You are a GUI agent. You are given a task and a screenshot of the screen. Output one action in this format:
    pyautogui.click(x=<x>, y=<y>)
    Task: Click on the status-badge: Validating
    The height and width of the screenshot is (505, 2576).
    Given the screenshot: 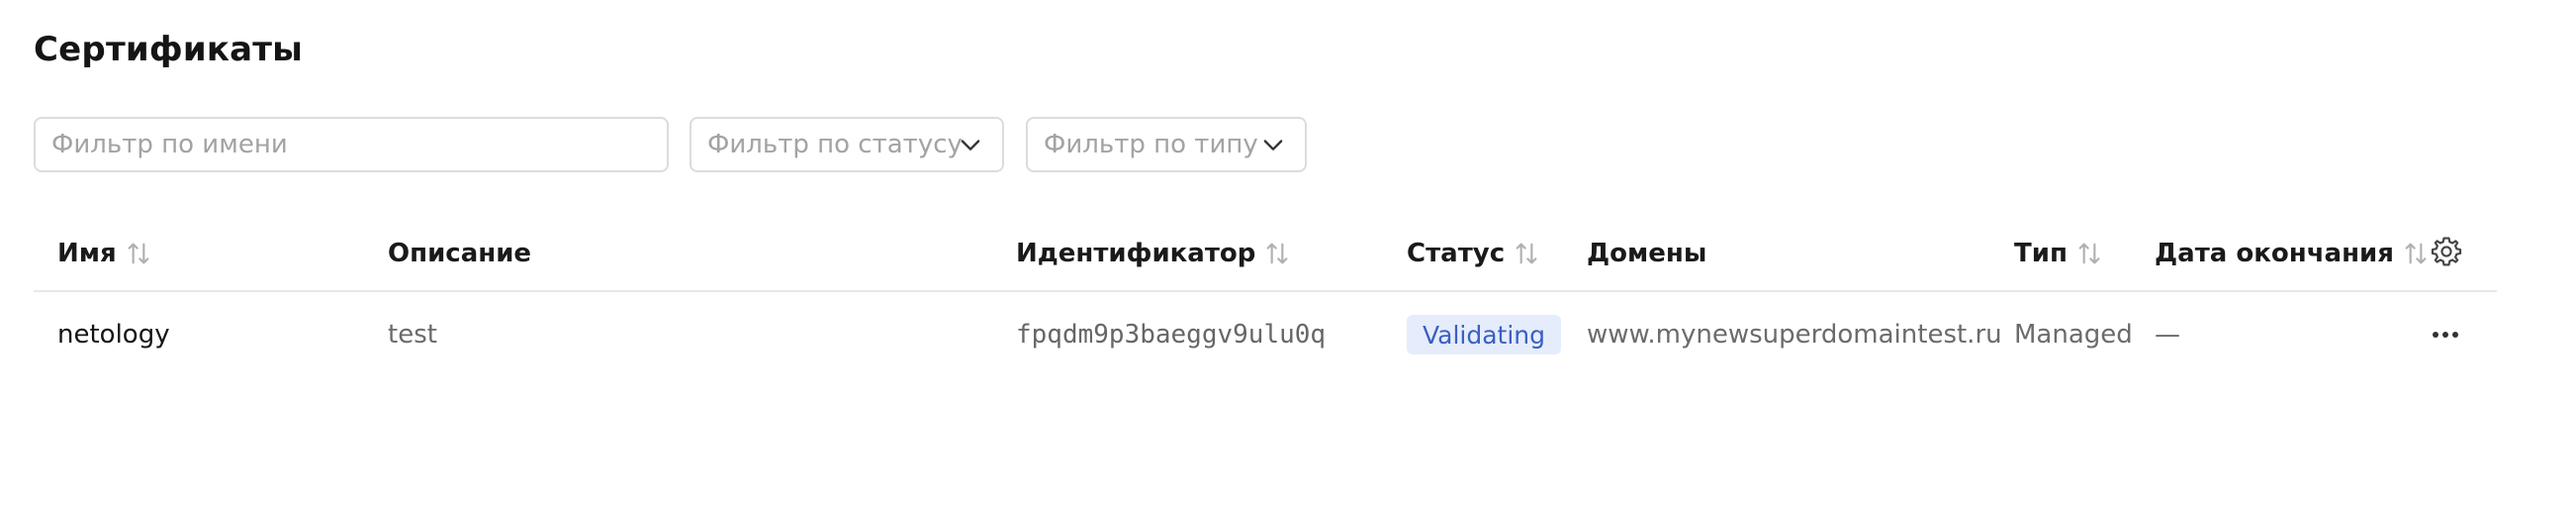 What is the action you would take?
    pyautogui.click(x=1484, y=335)
    